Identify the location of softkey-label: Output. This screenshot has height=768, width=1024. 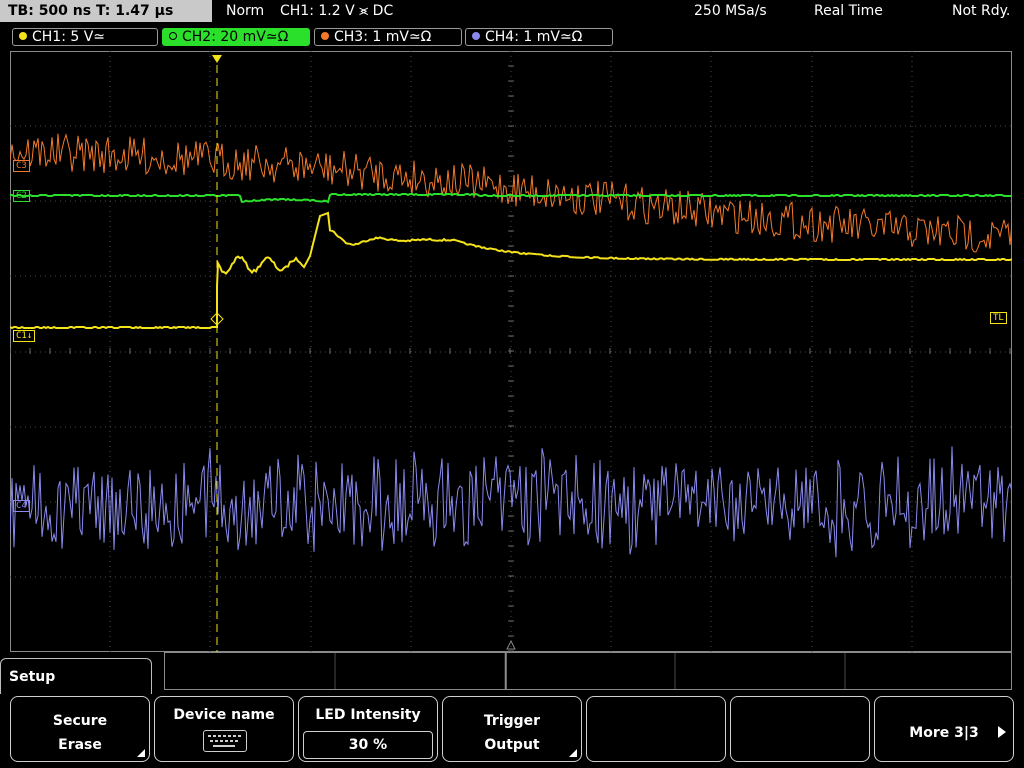
(512, 745).